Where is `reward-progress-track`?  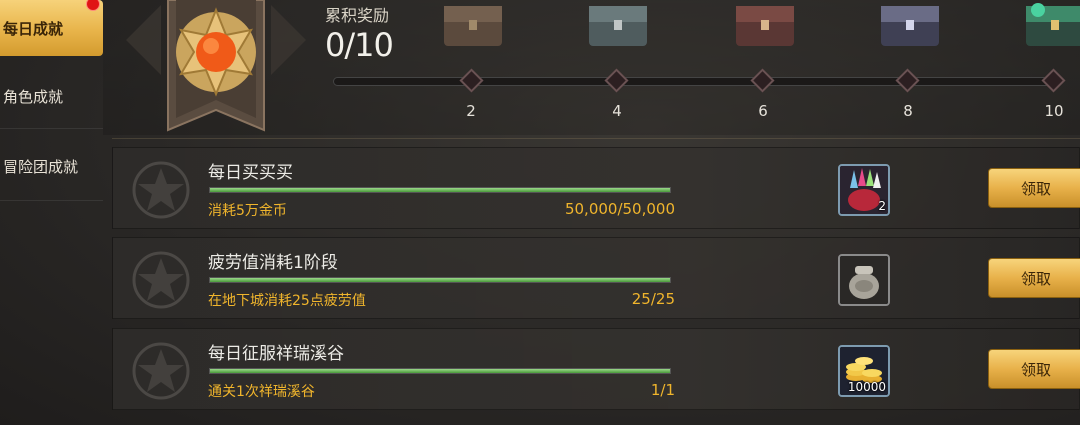
reward-progress-track is located at coordinates (695, 81).